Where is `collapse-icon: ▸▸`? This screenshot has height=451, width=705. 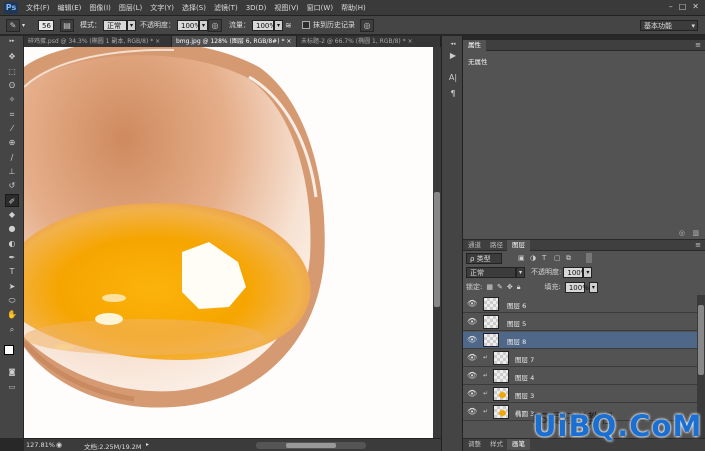
collapse-icon: ▸▸ is located at coordinates (12, 41).